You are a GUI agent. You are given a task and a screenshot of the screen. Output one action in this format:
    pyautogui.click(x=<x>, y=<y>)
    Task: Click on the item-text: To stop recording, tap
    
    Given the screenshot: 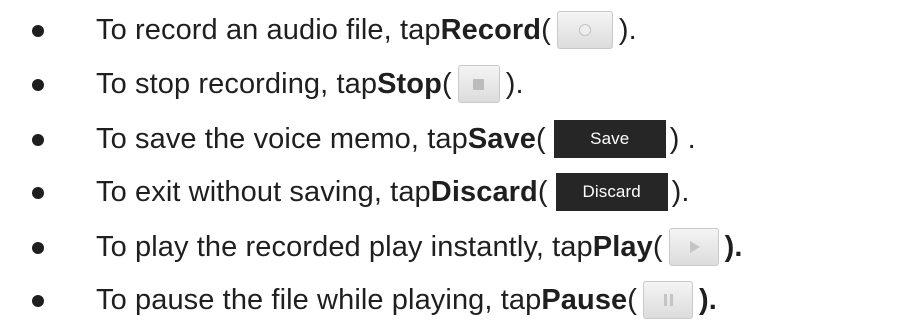 What is the action you would take?
    pyautogui.click(x=237, y=83)
    